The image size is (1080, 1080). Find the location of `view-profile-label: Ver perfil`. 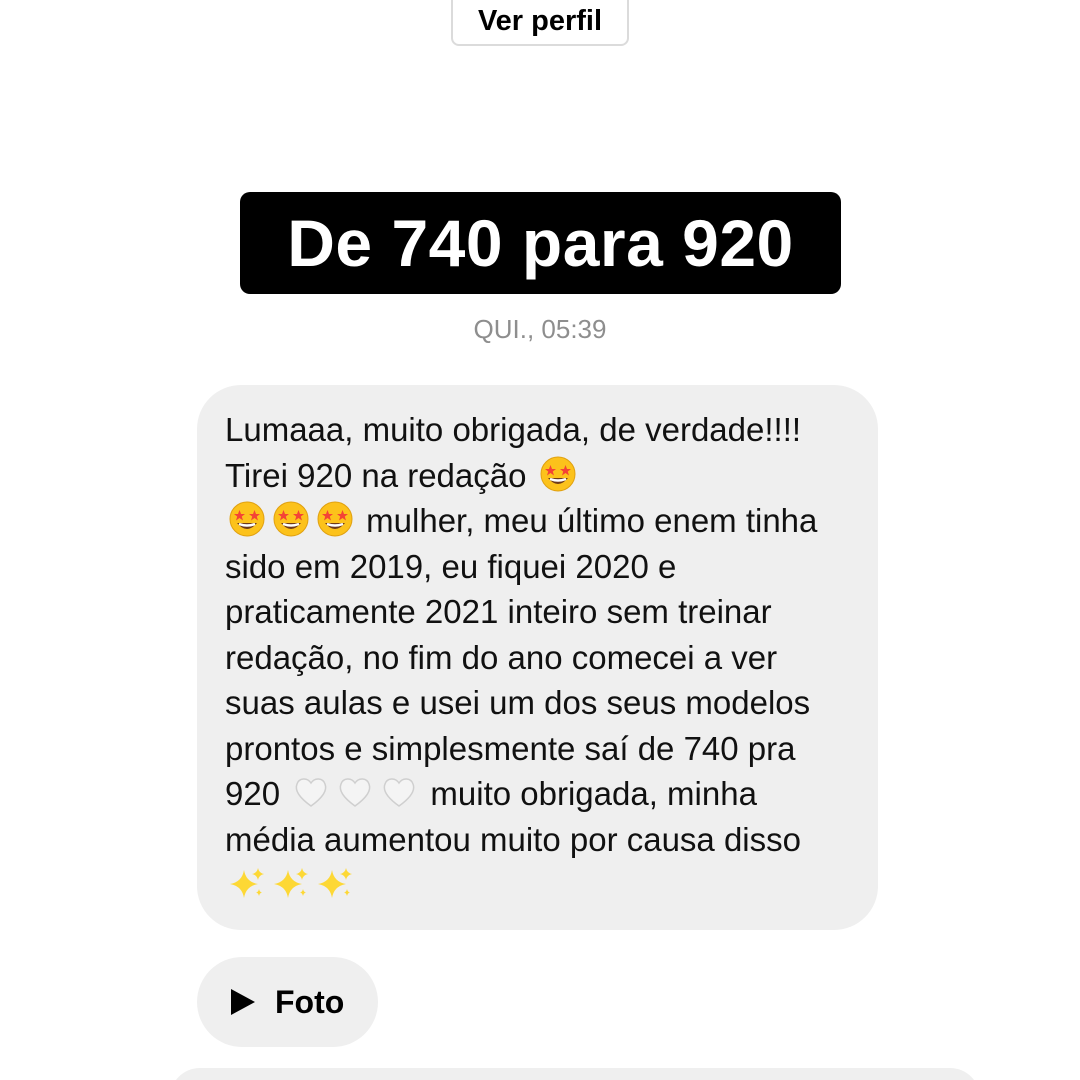

view-profile-label: Ver perfil is located at coordinates (540, 20).